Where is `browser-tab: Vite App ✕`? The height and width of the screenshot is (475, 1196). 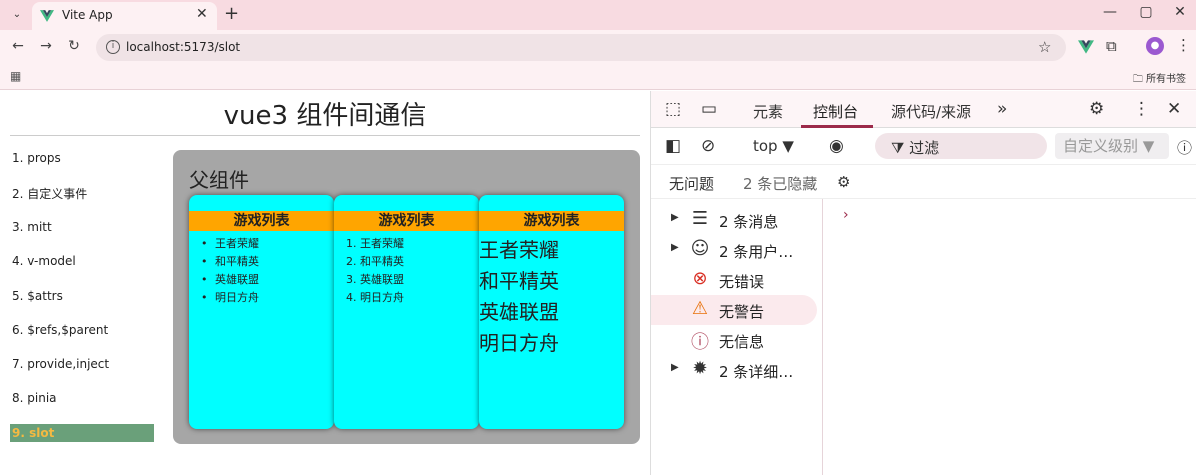
browser-tab: Vite App ✕ is located at coordinates (124, 16).